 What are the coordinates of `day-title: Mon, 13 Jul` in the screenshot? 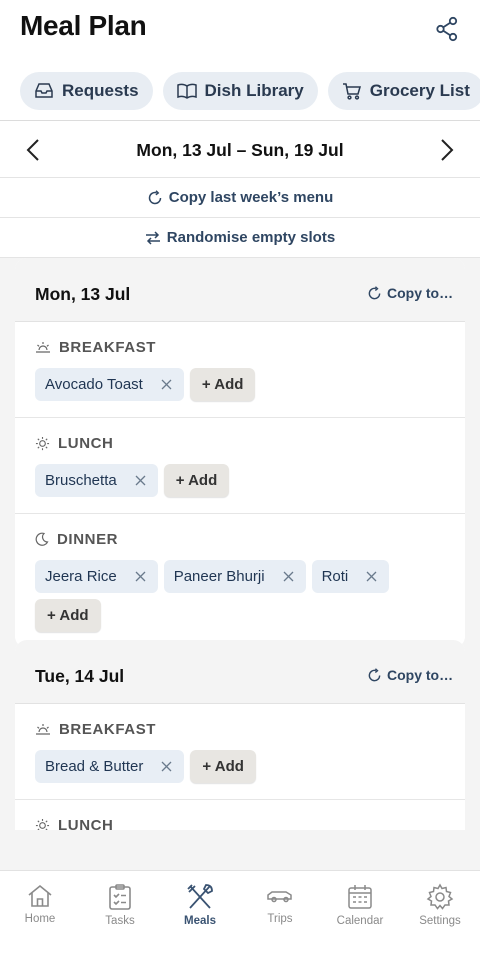 It's located at (83, 294).